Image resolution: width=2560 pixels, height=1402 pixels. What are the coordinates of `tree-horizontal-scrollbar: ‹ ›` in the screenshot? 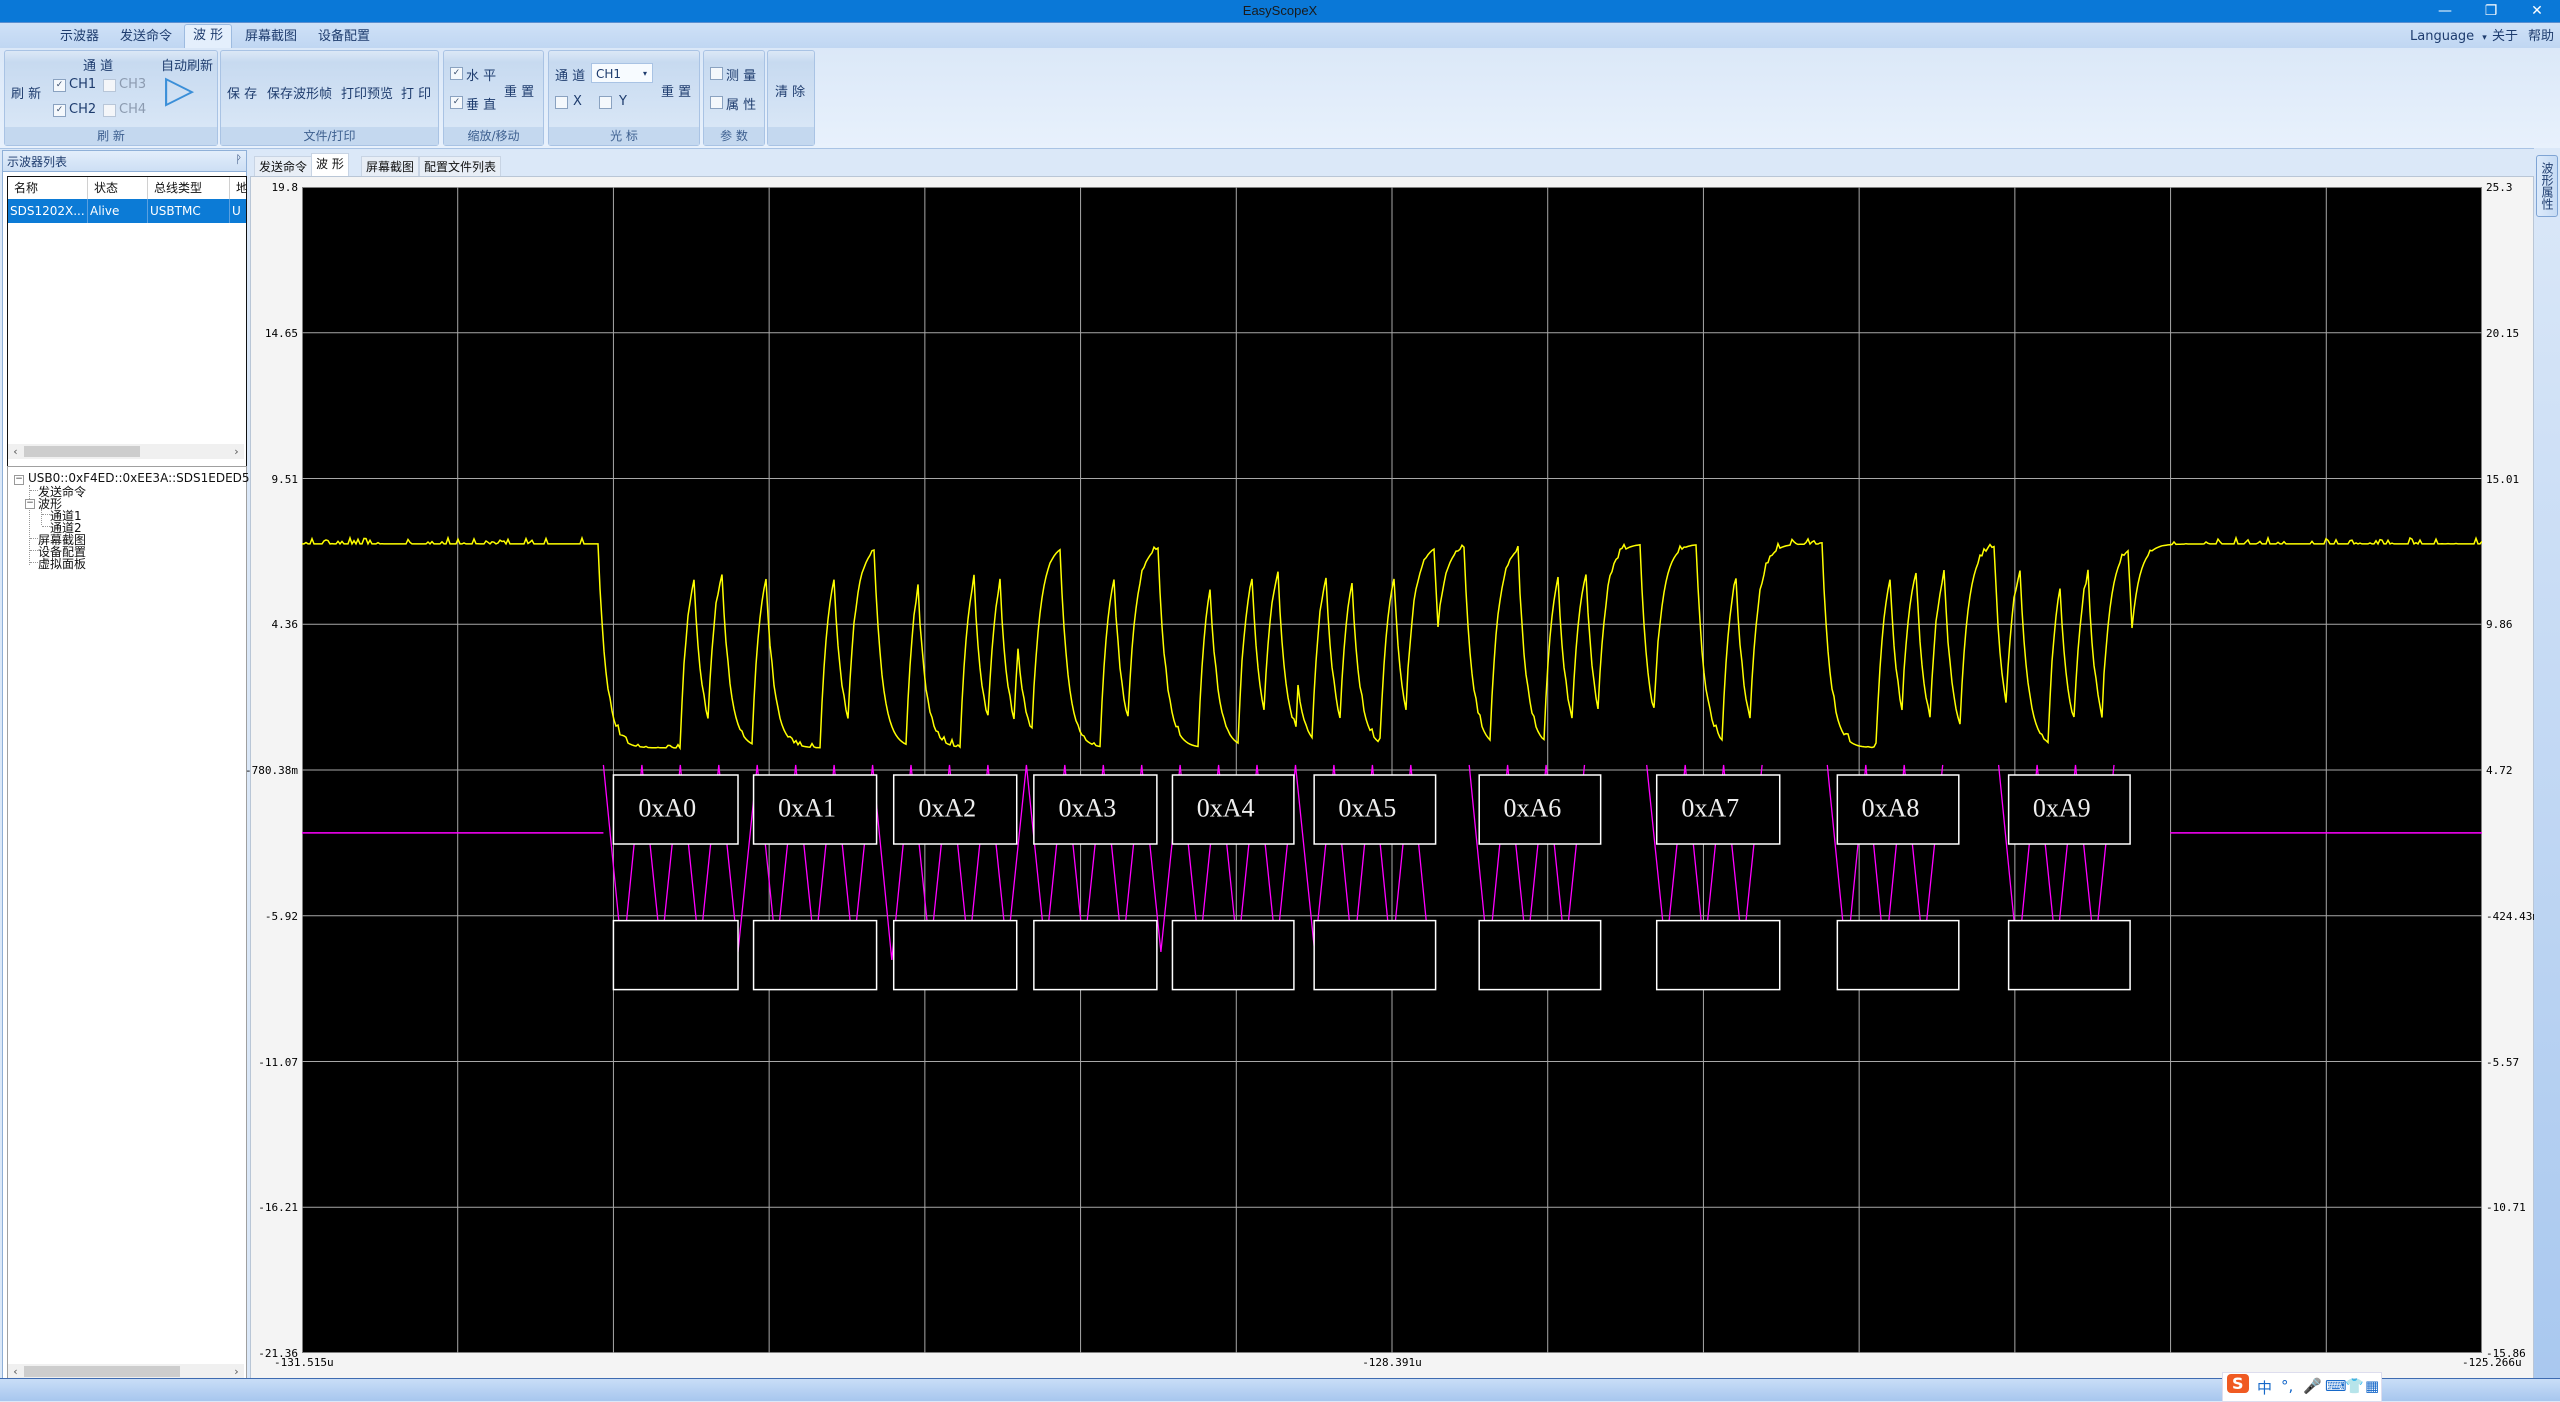 It's located at (126, 1371).